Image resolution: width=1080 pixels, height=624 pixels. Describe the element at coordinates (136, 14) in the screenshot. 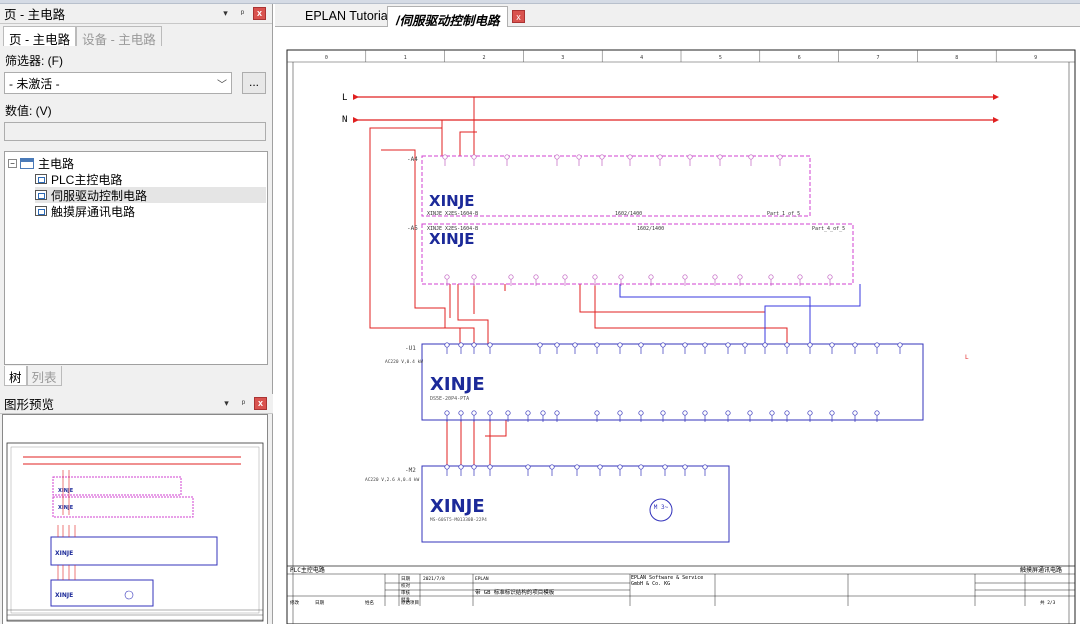

I see `pages-panel-header: 页 - 主电路 ▾ ᵖ x` at that location.